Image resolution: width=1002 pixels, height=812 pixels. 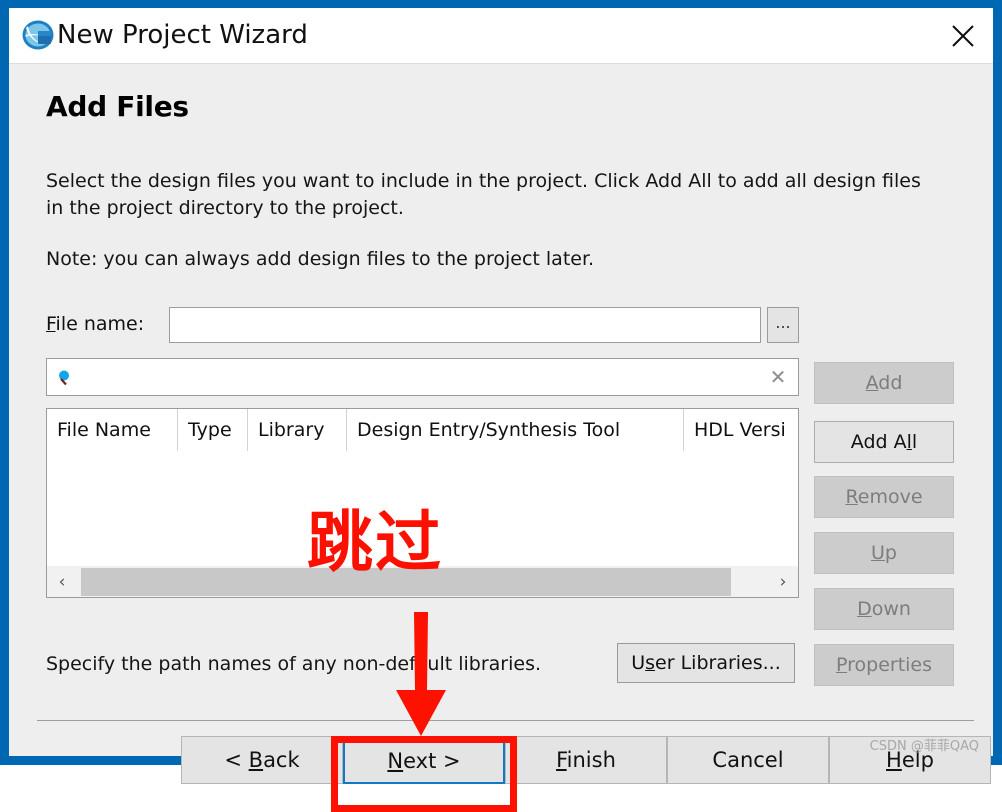 I want to click on globe-icon, so click(x=38, y=35).